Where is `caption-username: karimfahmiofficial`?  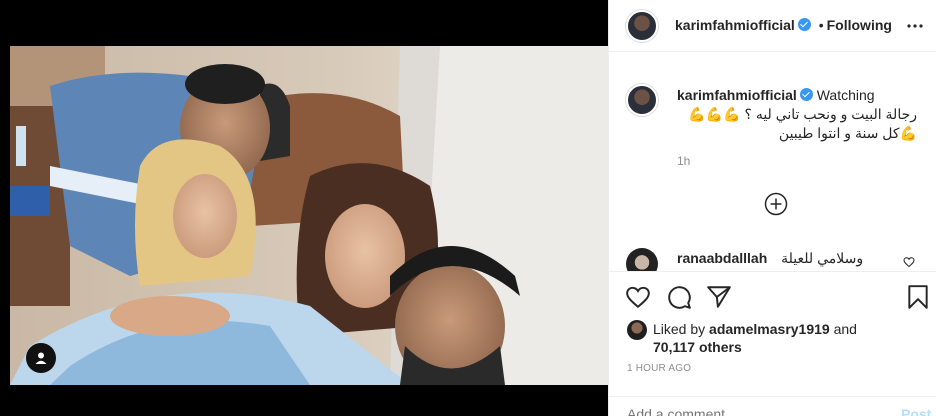
caption-username: karimfahmiofficial is located at coordinates (737, 95).